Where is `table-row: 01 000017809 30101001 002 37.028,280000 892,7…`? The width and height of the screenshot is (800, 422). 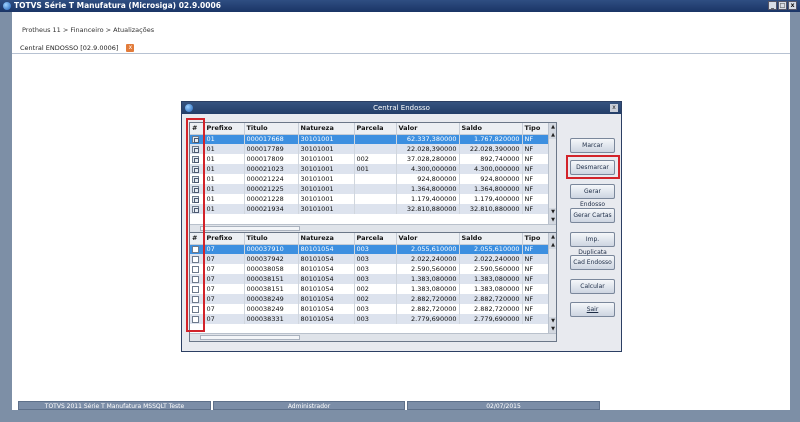
table-row: 01 000017809 30101001 002 37.028,280000 892,7… is located at coordinates (370, 159).